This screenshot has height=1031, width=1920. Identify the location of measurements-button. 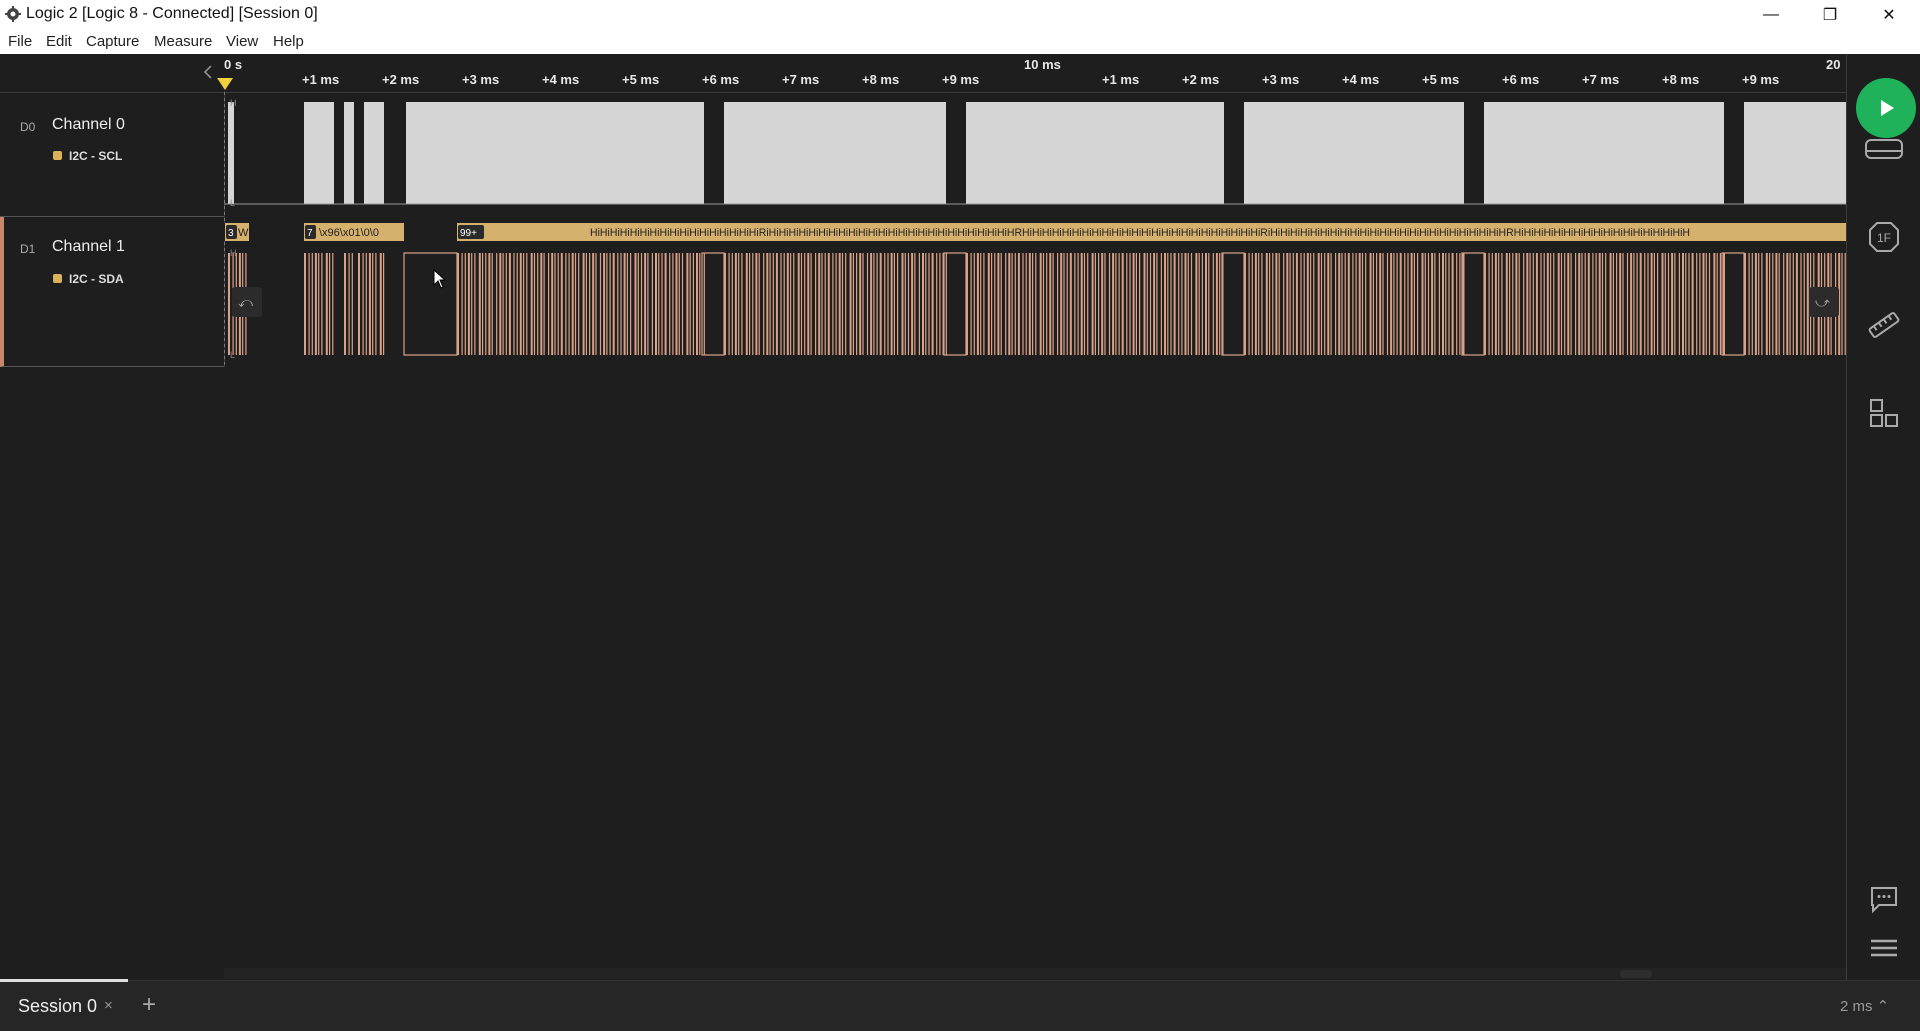
(1884, 325).